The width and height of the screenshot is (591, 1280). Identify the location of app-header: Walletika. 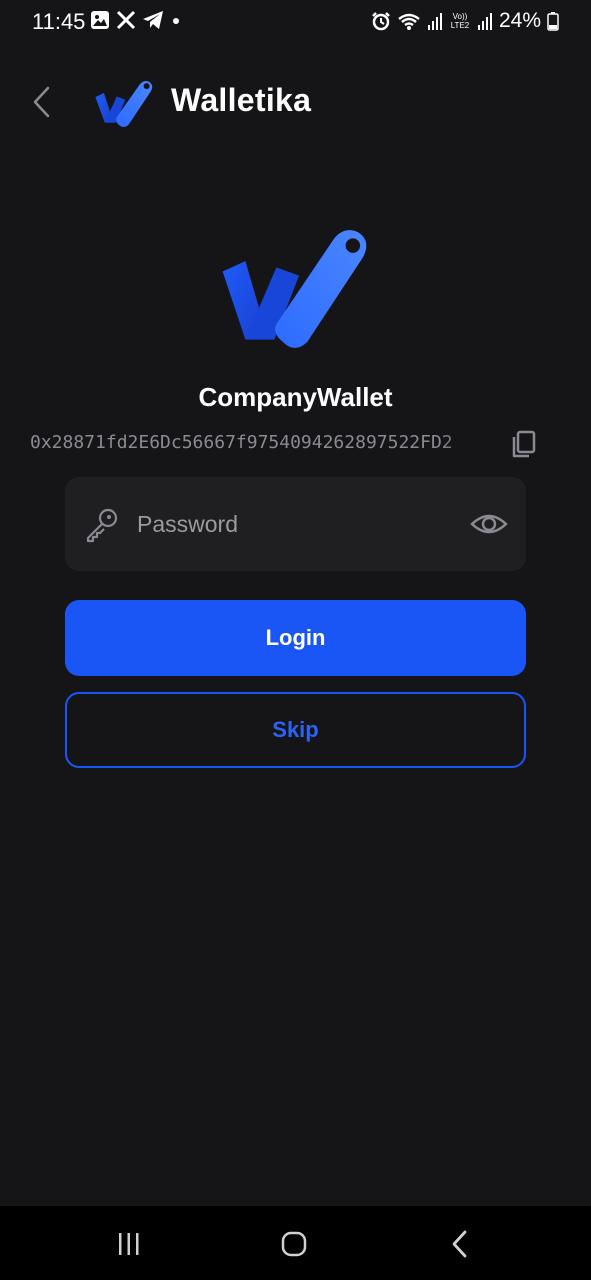
(295, 102).